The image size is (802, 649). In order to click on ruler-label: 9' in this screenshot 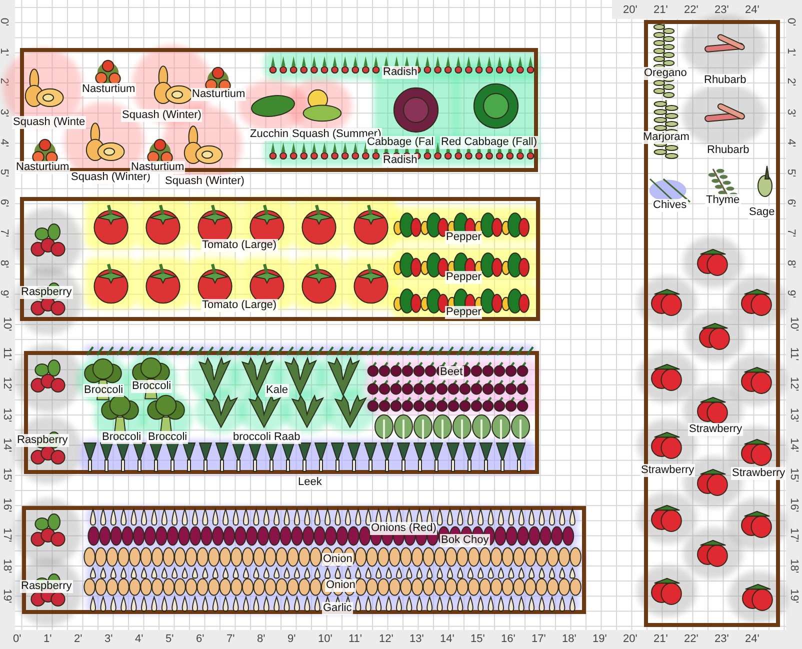, I will do `click(791, 294)`.